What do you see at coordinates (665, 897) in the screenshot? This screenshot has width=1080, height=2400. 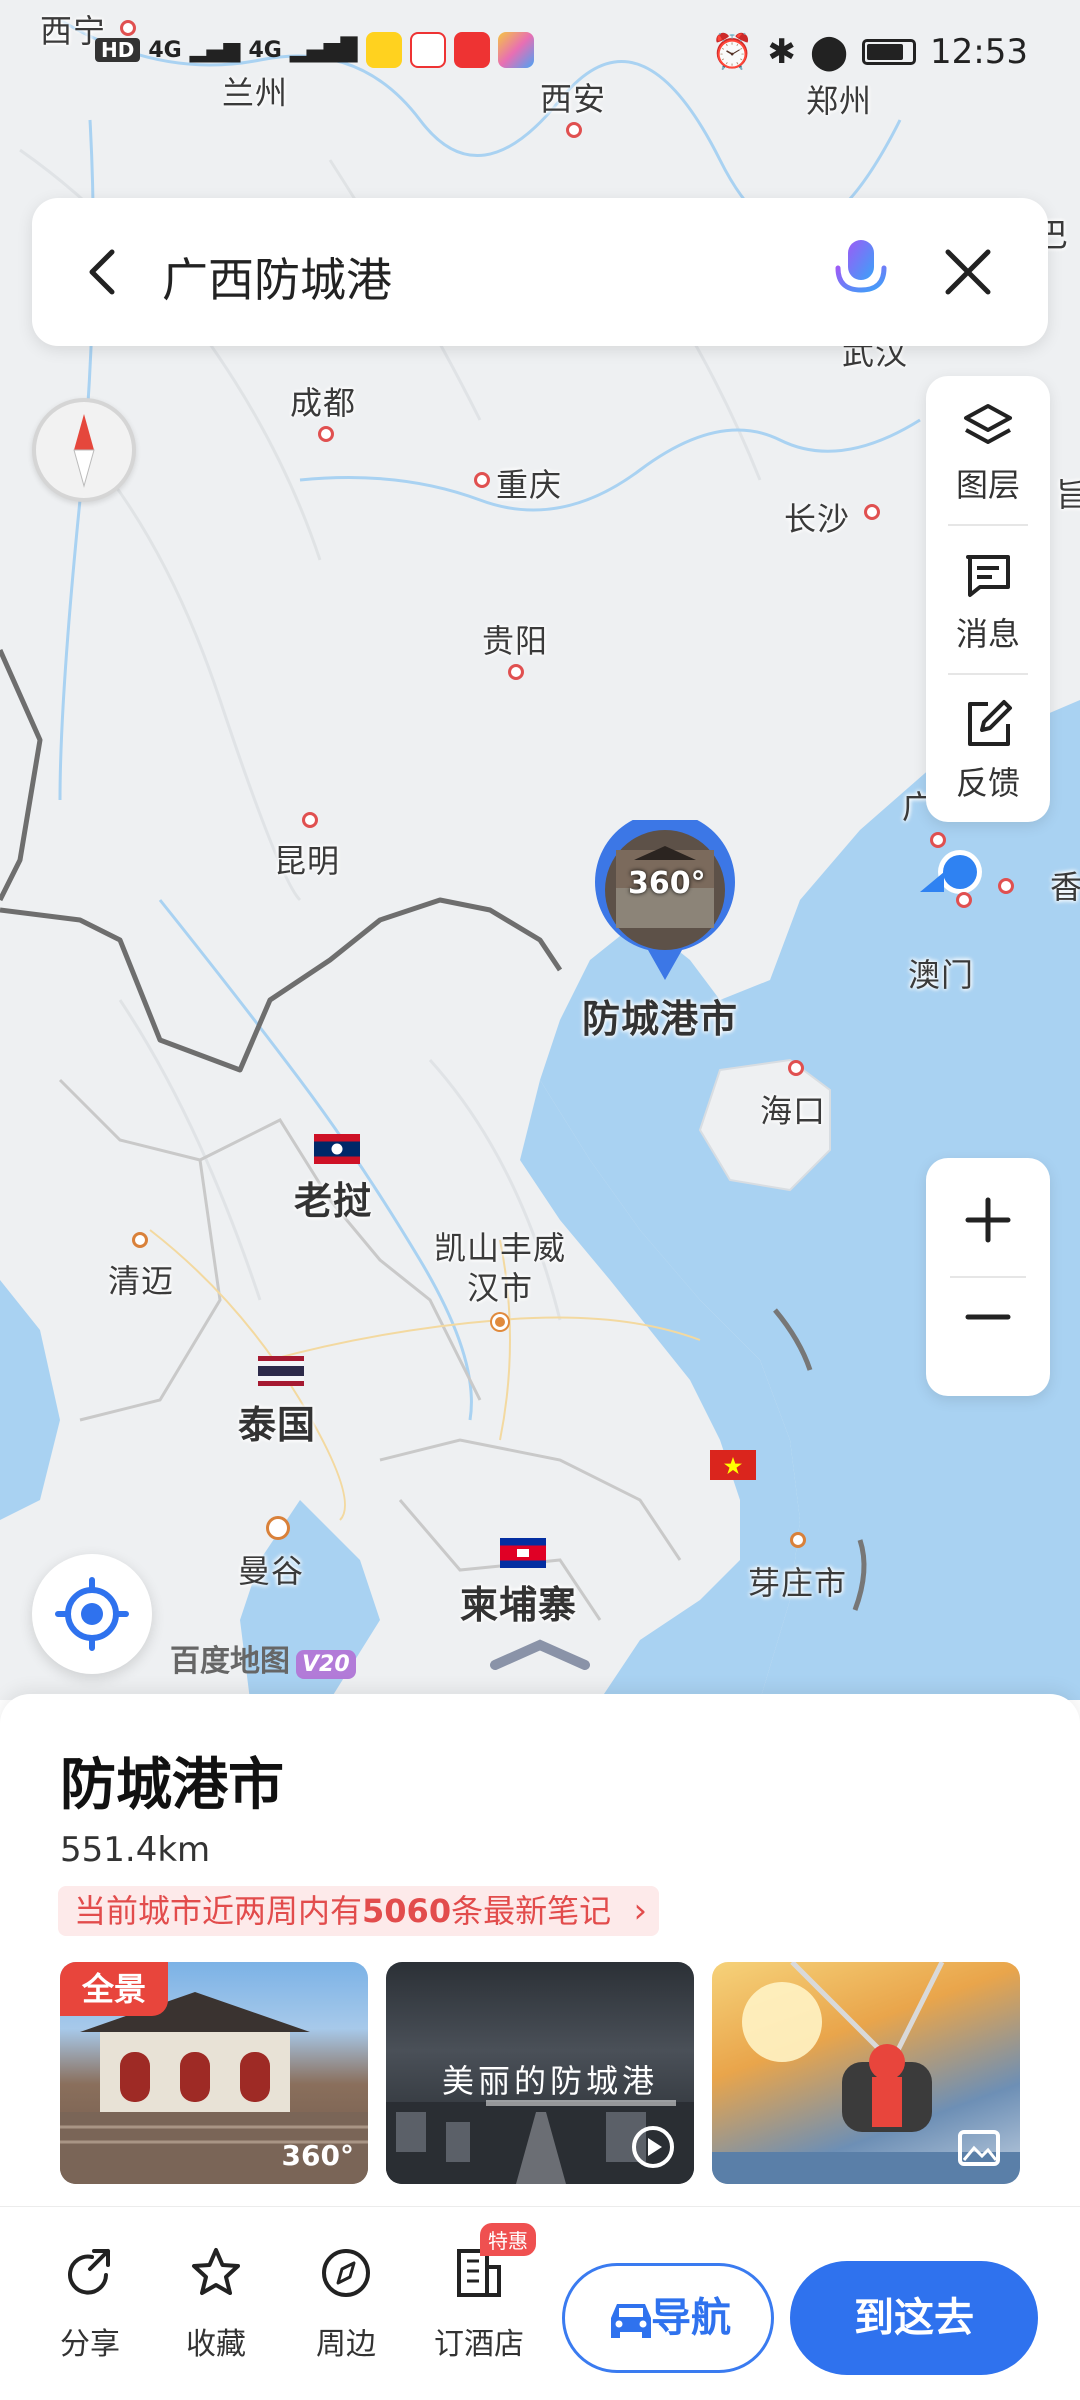 I see `panorama-pin: 360°` at bounding box center [665, 897].